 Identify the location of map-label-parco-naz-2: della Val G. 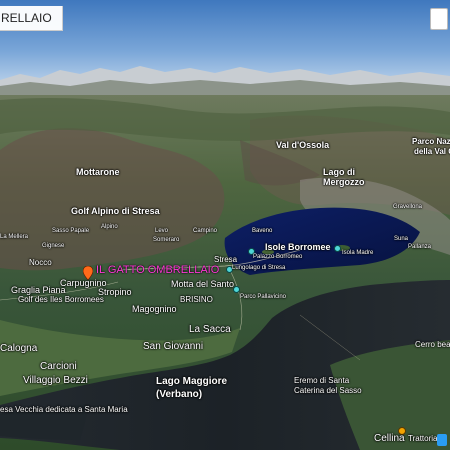
(432, 151).